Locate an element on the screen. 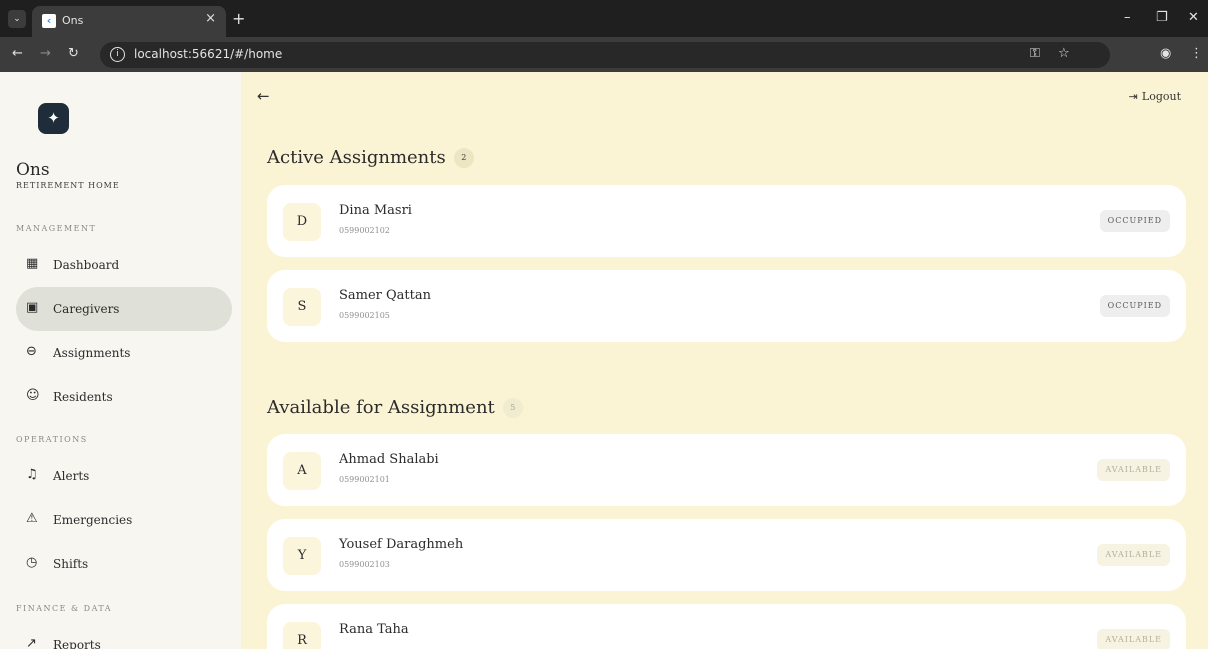 This screenshot has width=1208, height=649. forward-nav-icon: → is located at coordinates (45, 53).